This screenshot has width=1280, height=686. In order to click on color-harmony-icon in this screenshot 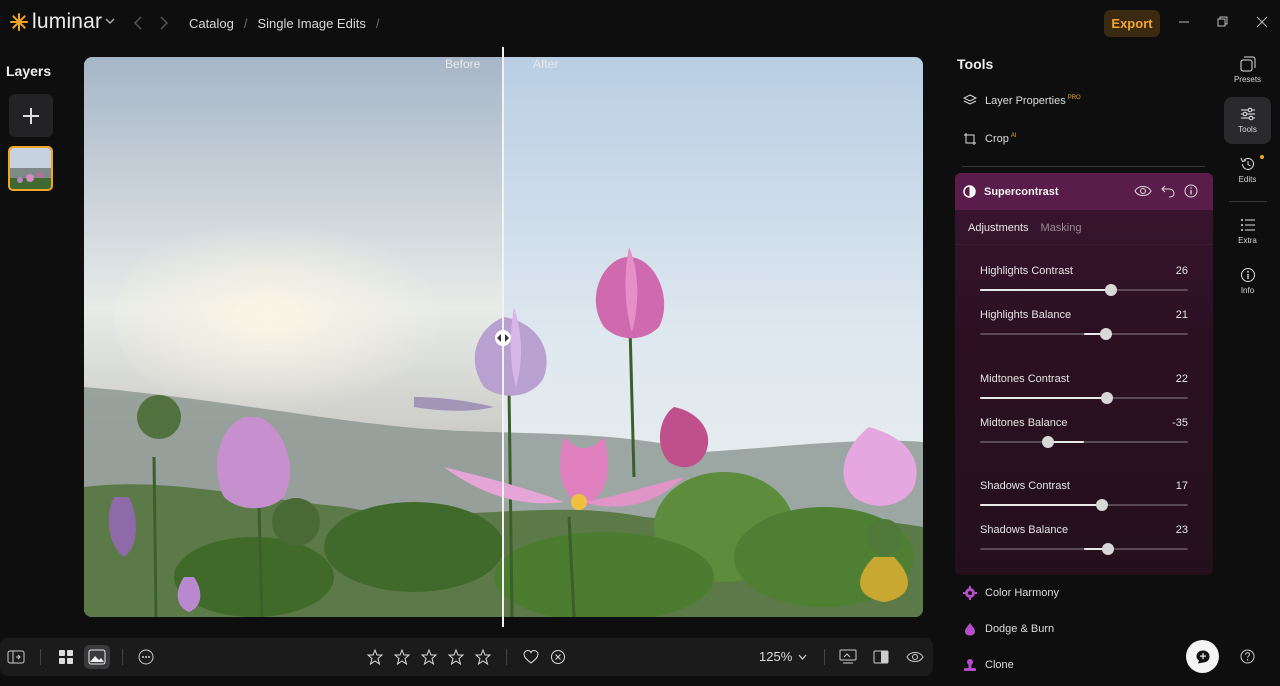, I will do `click(970, 593)`.